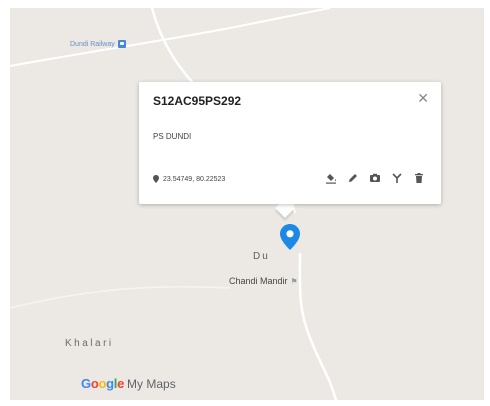 Image resolution: width=490 pixels, height=406 pixels. I want to click on google-wordmark: Google, so click(103, 383).